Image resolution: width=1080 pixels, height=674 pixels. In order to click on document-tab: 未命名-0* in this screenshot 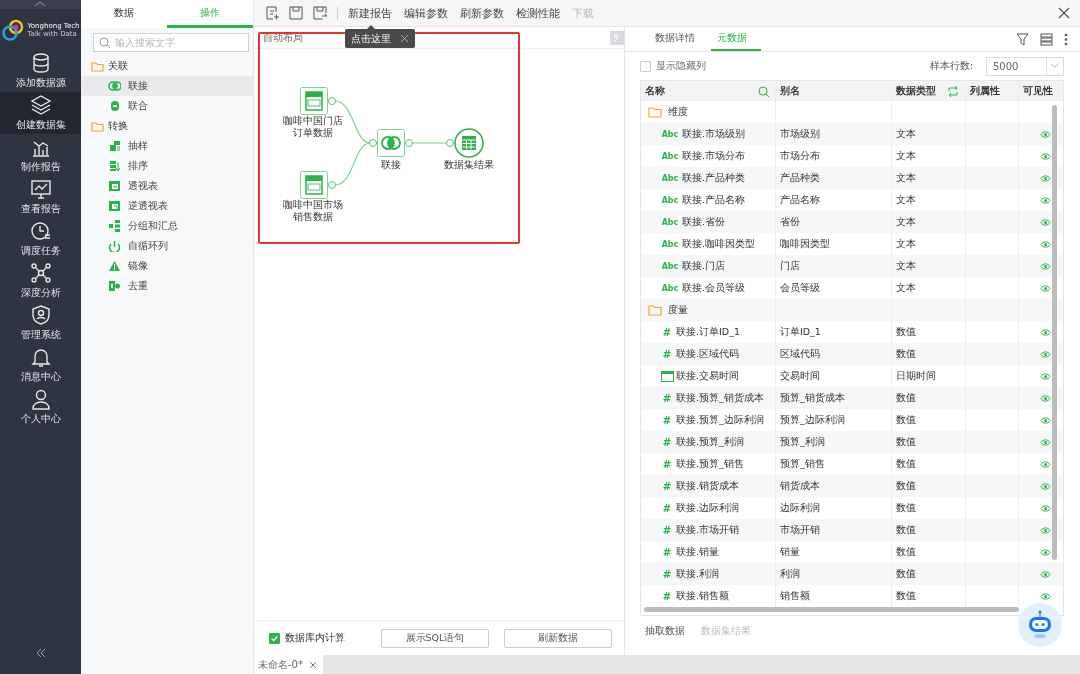, I will do `click(288, 664)`.